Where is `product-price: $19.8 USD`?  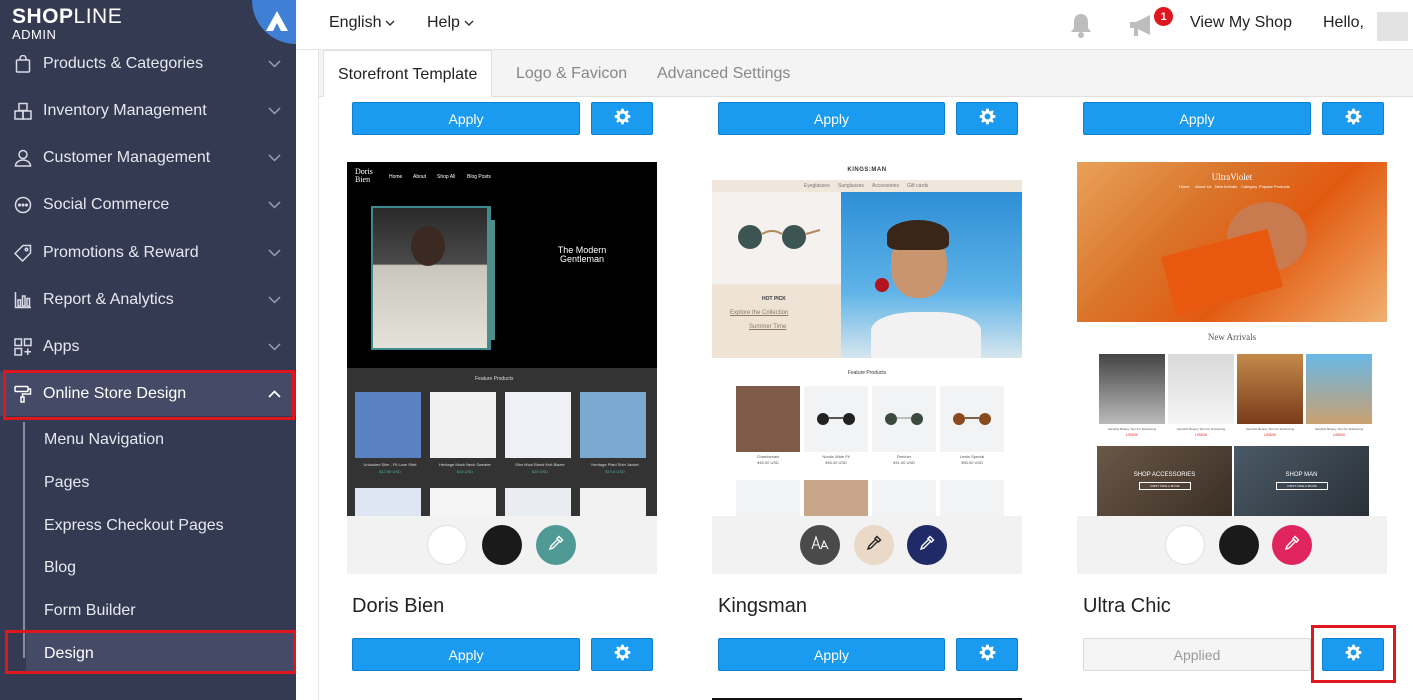 product-price: $19.8 USD is located at coordinates (615, 471).